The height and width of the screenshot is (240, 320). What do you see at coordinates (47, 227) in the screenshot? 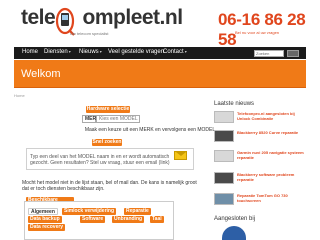
I see `tab-data-recovery: Data recovery` at bounding box center [47, 227].